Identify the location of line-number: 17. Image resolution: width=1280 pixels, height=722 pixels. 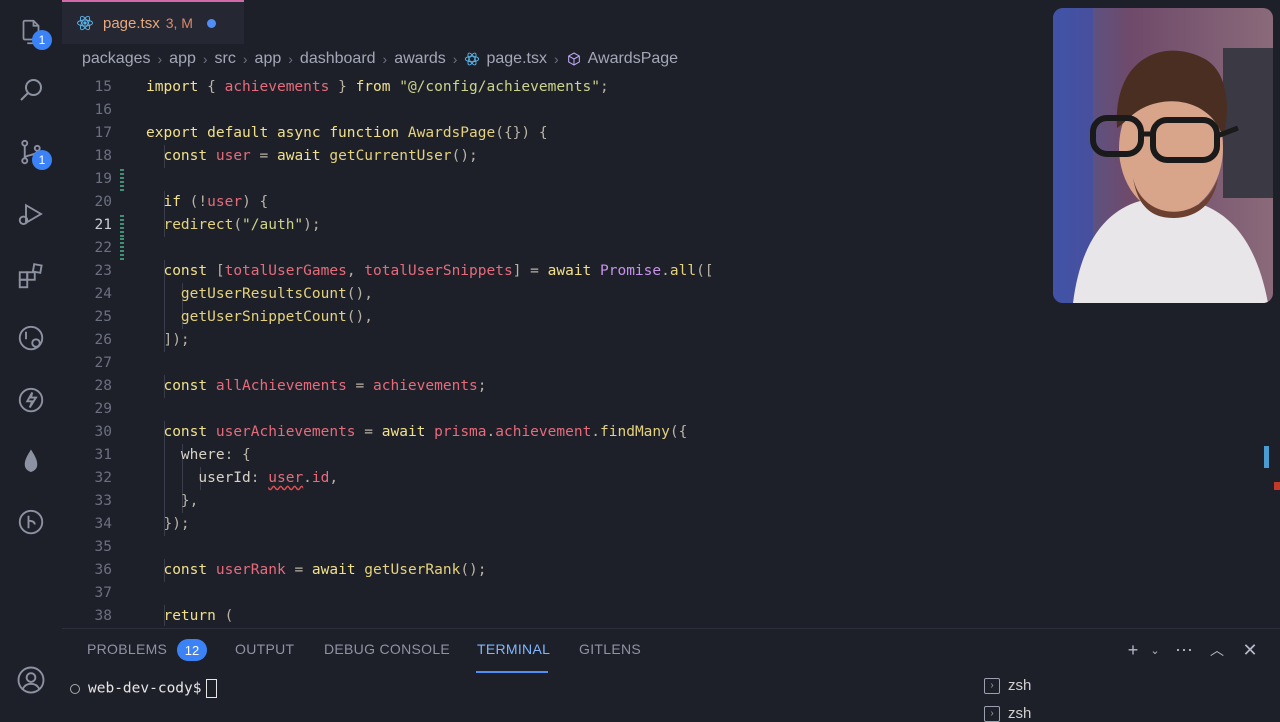
(103, 133).